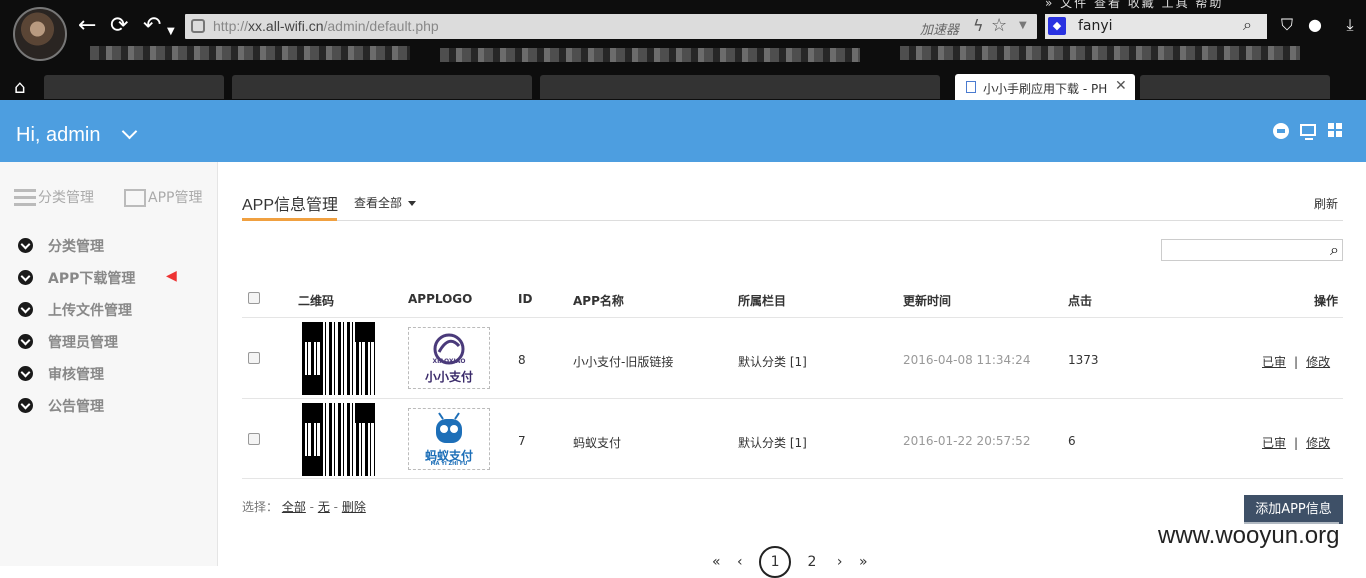 This screenshot has width=1366, height=578. I want to click on sidebar-item-label: 分类管理, so click(76, 247).